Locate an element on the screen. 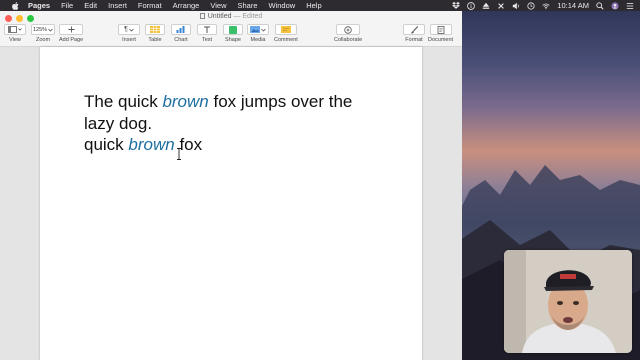 The width and height of the screenshot is (640, 360). view-button is located at coordinates (15, 29).